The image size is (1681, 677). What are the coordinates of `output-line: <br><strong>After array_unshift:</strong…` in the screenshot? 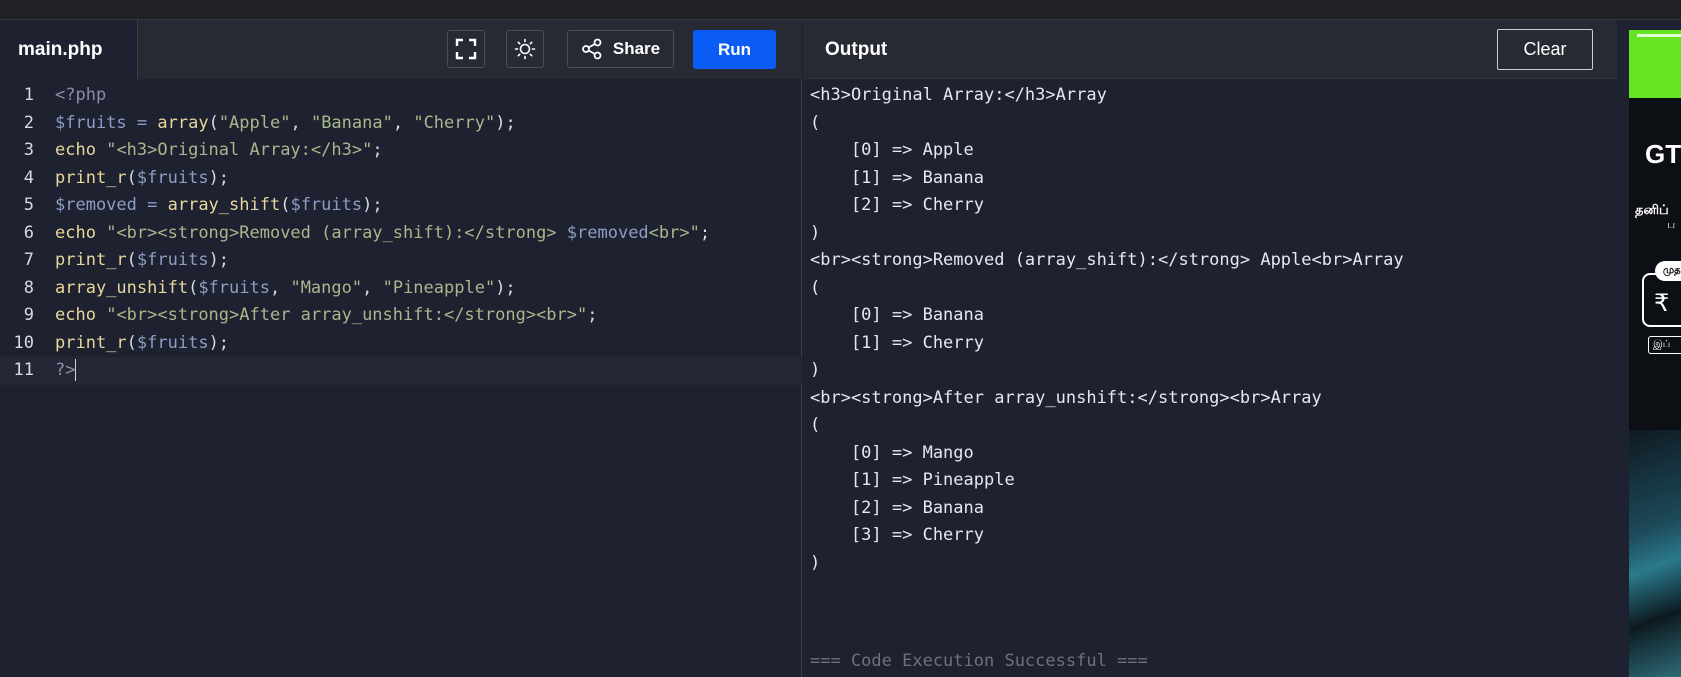 It's located at (1066, 397).